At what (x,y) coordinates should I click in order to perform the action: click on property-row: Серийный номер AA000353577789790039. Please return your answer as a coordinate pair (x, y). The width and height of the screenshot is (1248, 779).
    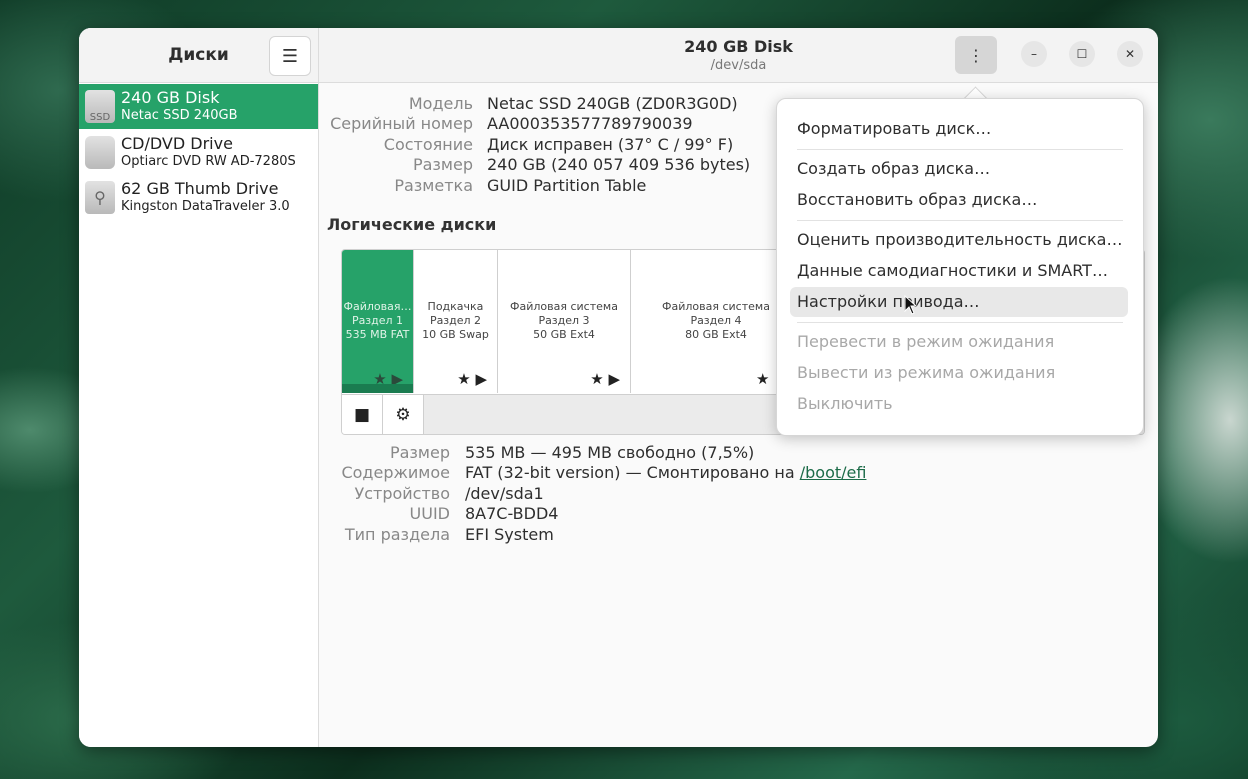
    Looking at the image, I should click on (519, 124).